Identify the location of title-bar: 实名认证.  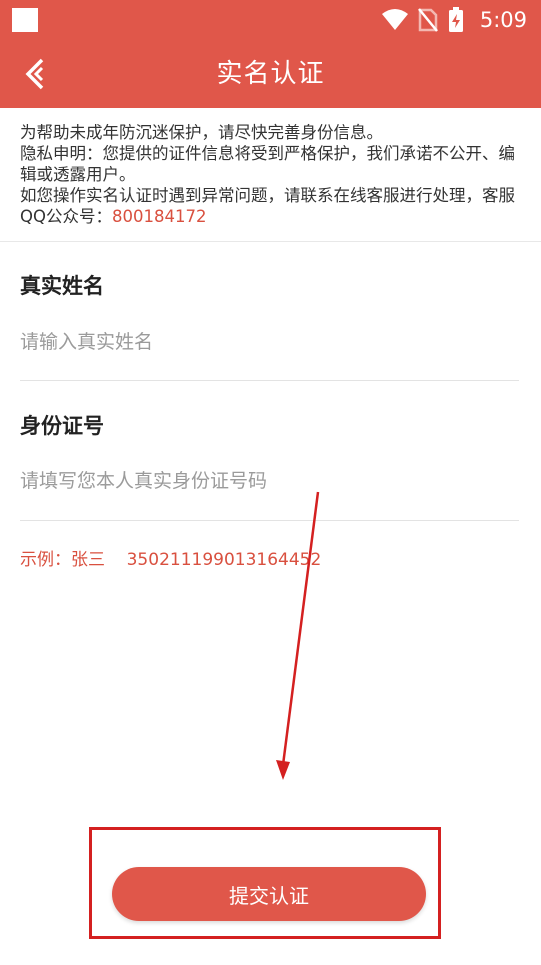
(270, 74).